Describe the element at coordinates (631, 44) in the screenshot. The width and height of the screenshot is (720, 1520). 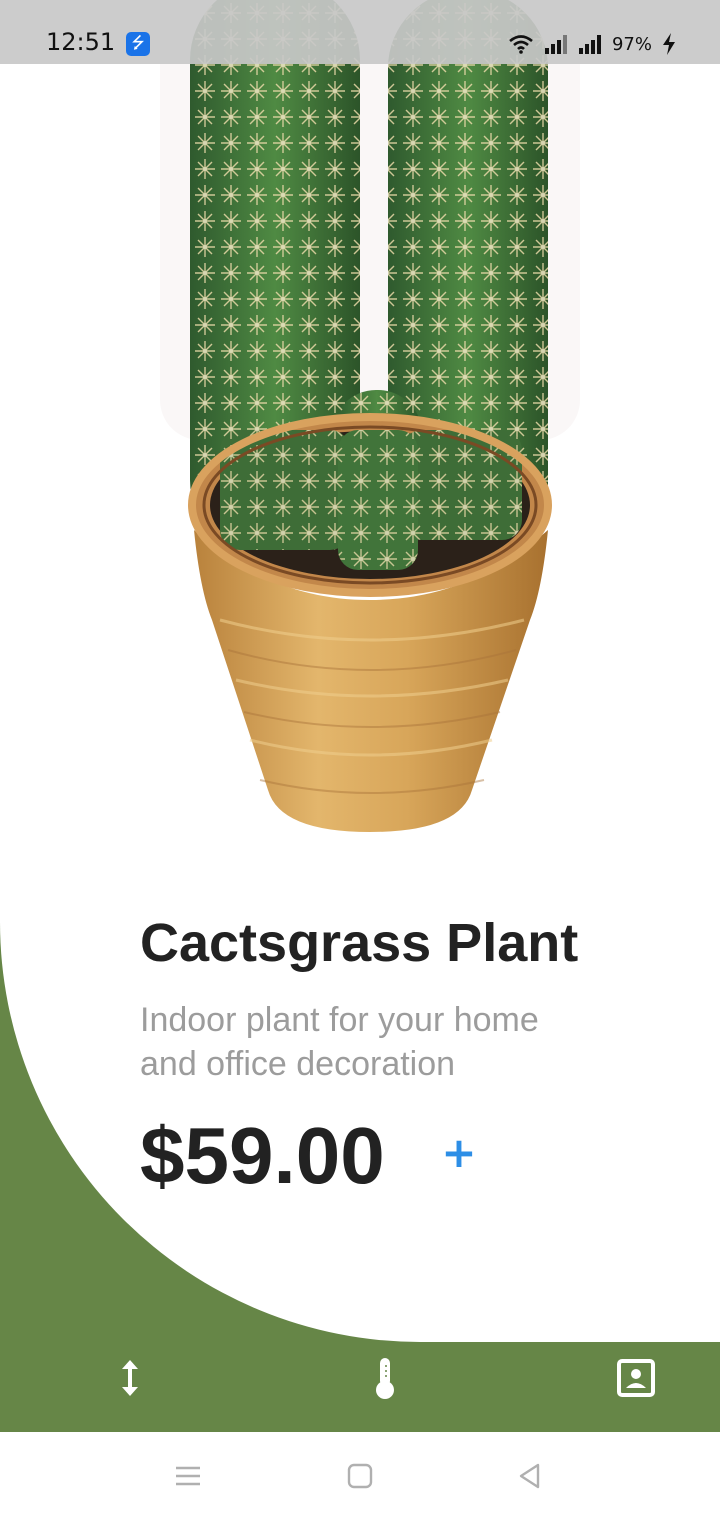
I see `battery-percent: 97%` at that location.